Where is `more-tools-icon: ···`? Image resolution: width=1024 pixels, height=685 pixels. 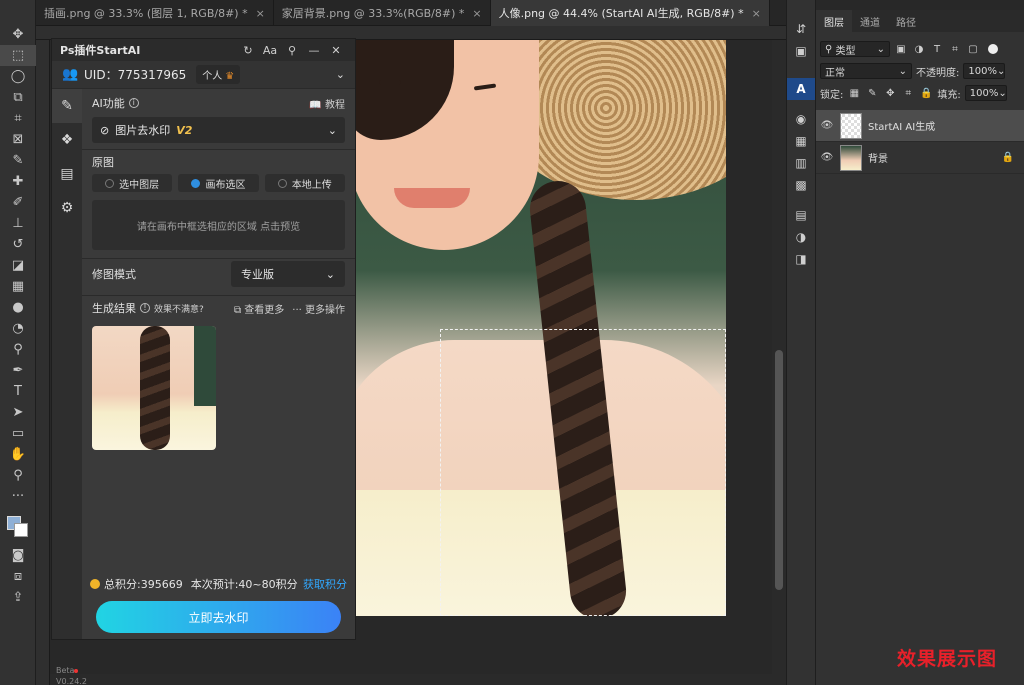
more-tools-icon: ··· is located at coordinates (18, 496).